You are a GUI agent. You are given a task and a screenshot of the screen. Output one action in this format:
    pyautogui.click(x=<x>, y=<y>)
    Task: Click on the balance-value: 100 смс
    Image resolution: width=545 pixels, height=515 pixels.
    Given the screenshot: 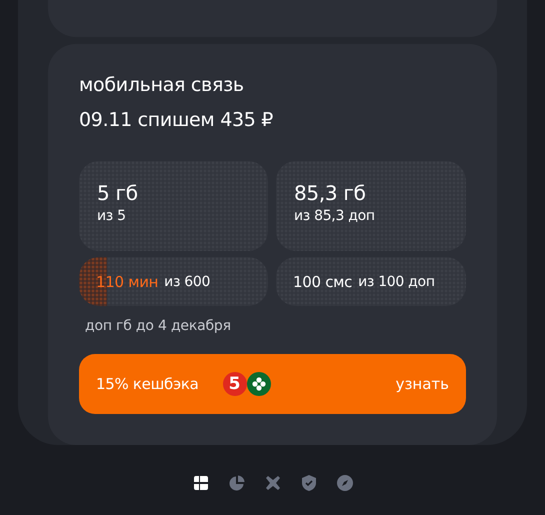 What is the action you would take?
    pyautogui.click(x=322, y=281)
    